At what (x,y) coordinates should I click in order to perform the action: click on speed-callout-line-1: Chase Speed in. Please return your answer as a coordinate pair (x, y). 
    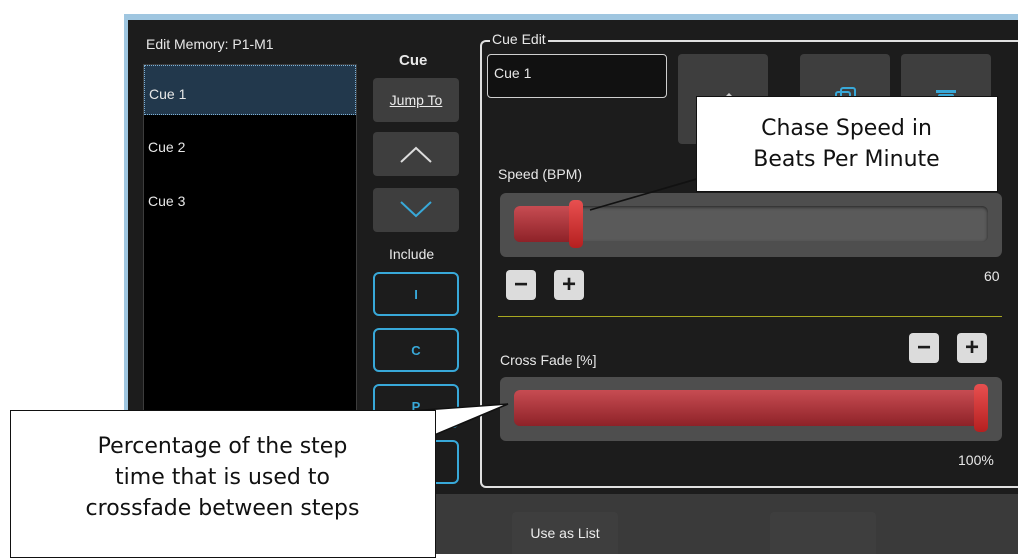
    Looking at the image, I should click on (846, 128).